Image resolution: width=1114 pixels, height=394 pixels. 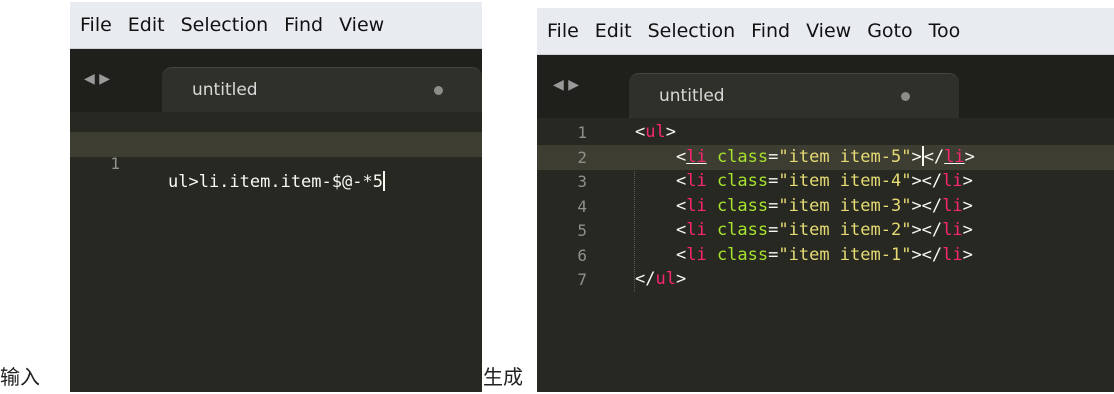 I want to click on menu-bar: File Edit Selection Find View, so click(x=276, y=25).